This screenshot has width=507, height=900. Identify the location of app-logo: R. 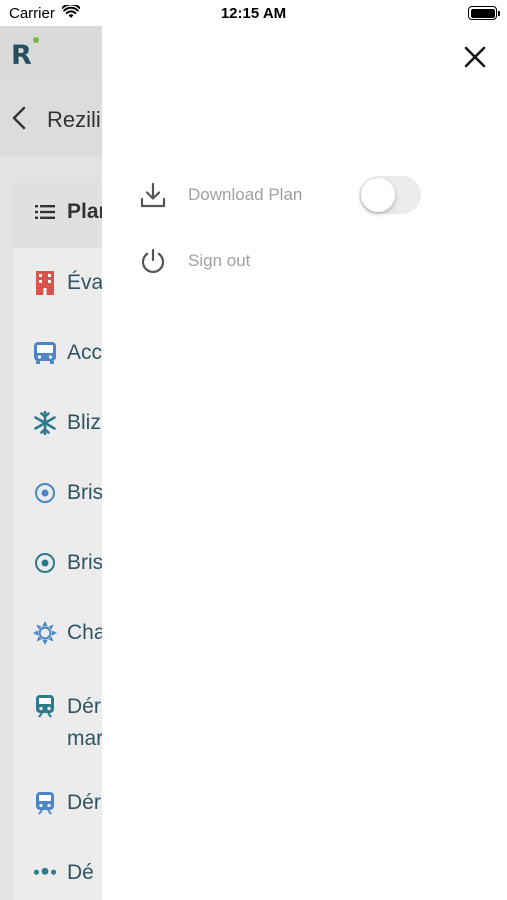
(21, 55).